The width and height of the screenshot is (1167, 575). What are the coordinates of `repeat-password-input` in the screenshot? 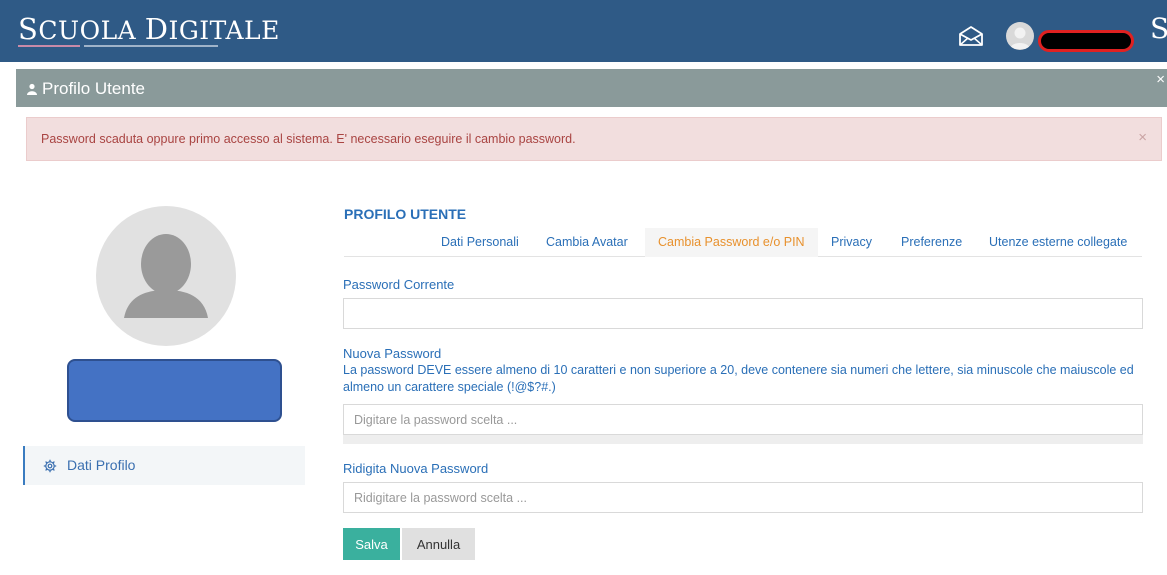 It's located at (743, 497).